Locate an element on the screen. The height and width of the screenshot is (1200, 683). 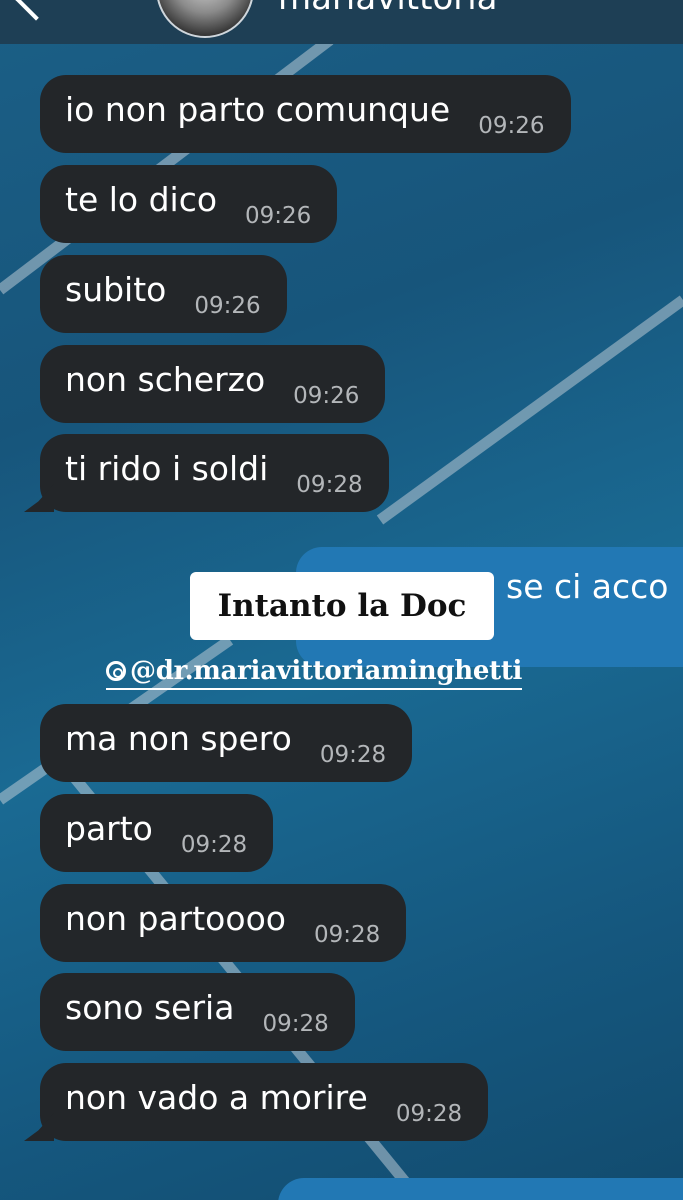
caption-text: Intanto la Doc is located at coordinates (342, 606).